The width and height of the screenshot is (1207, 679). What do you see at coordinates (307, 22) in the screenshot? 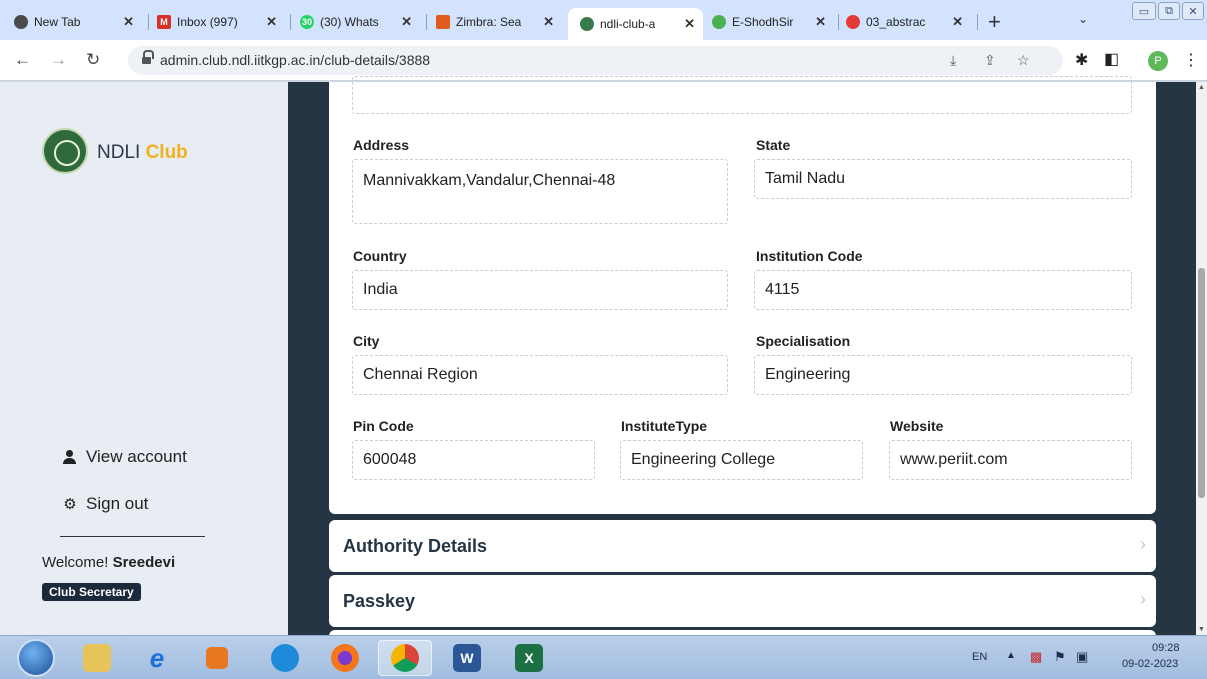
I see `whatsapp-icon: 30` at bounding box center [307, 22].